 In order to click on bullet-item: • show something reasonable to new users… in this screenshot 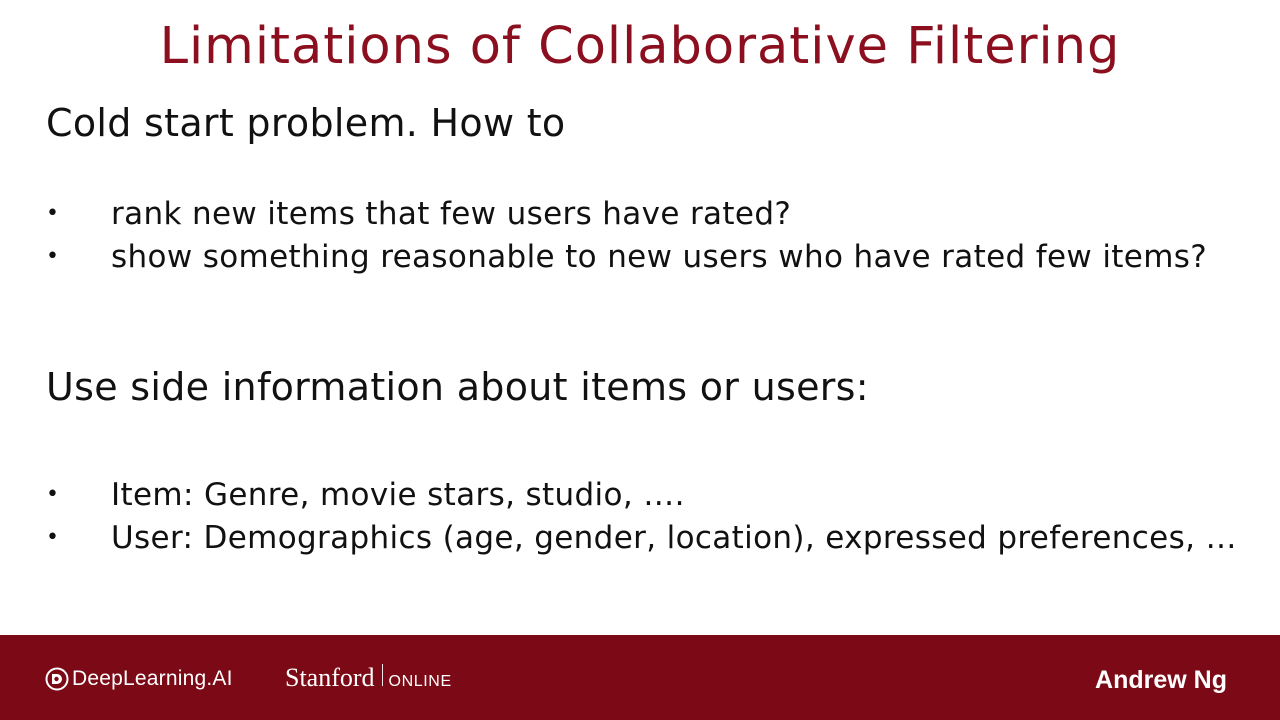, I will do `click(646, 257)`.